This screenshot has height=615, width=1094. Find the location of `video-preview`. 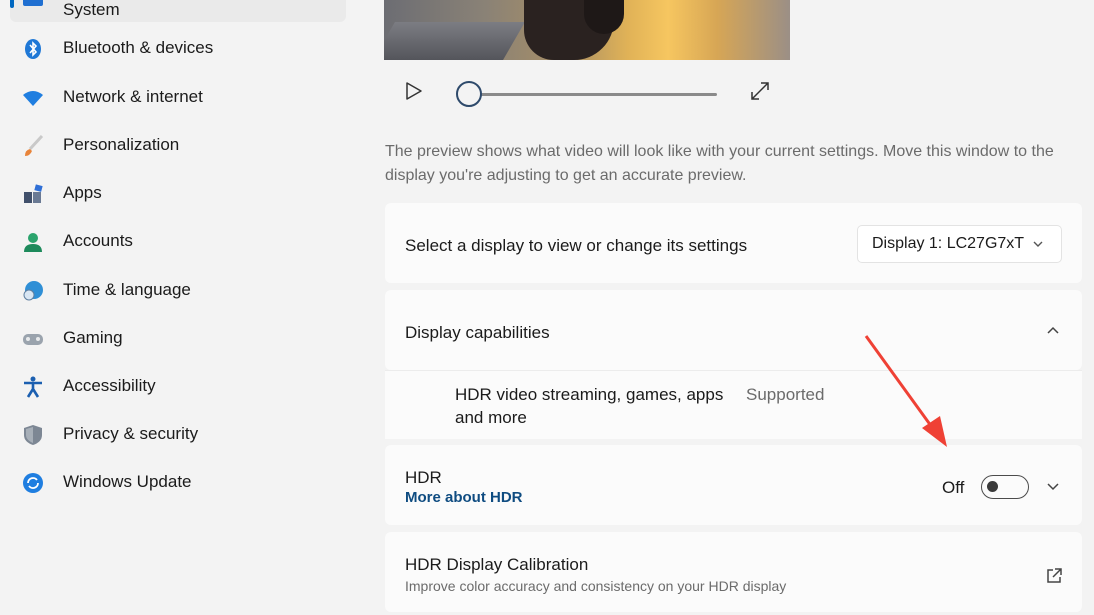

video-preview is located at coordinates (587, 30).